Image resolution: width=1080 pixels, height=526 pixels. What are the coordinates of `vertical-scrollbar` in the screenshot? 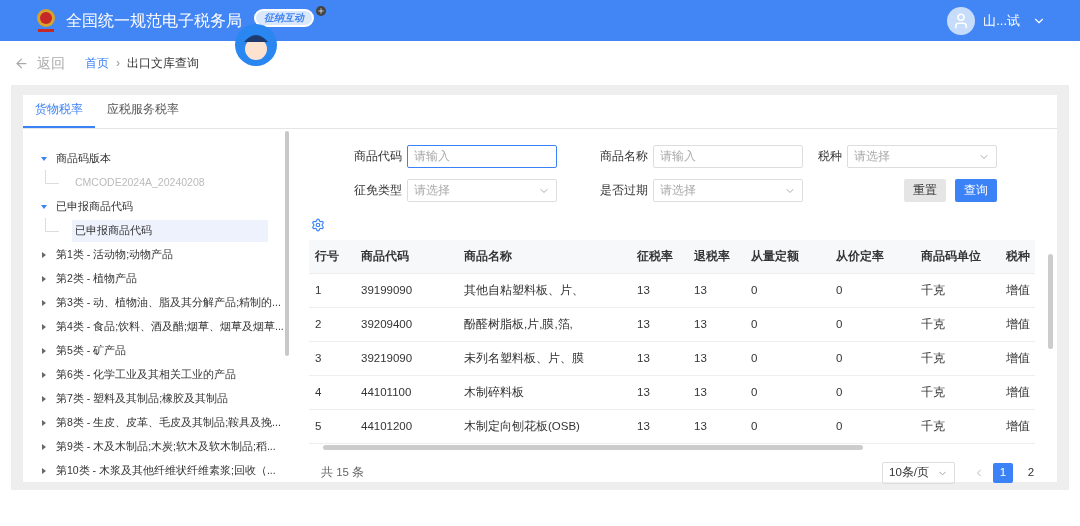 It's located at (1050, 301).